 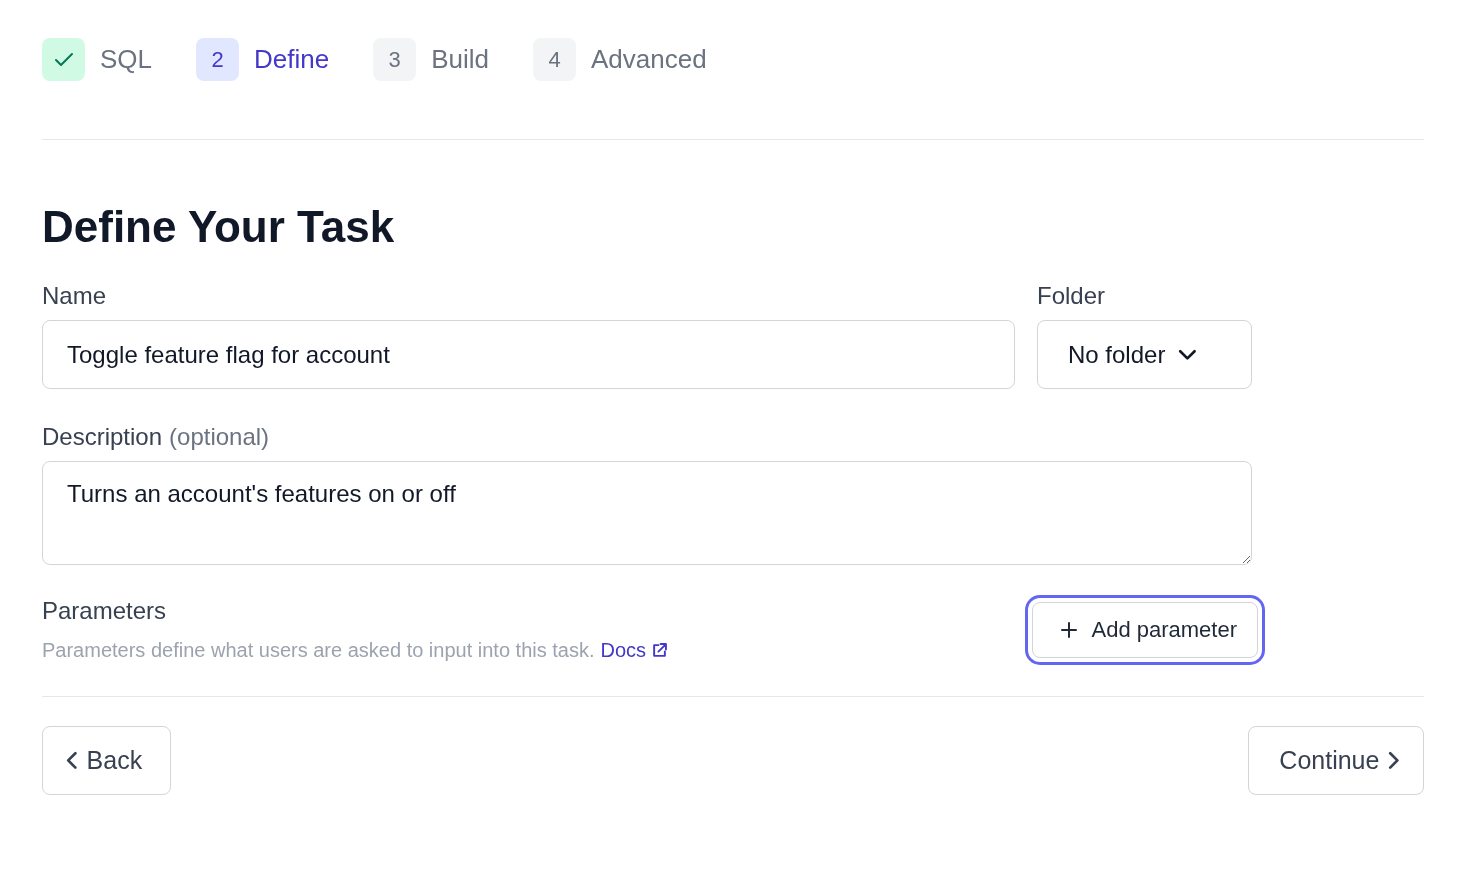 I want to click on continue-button: Continue, so click(x=1336, y=760).